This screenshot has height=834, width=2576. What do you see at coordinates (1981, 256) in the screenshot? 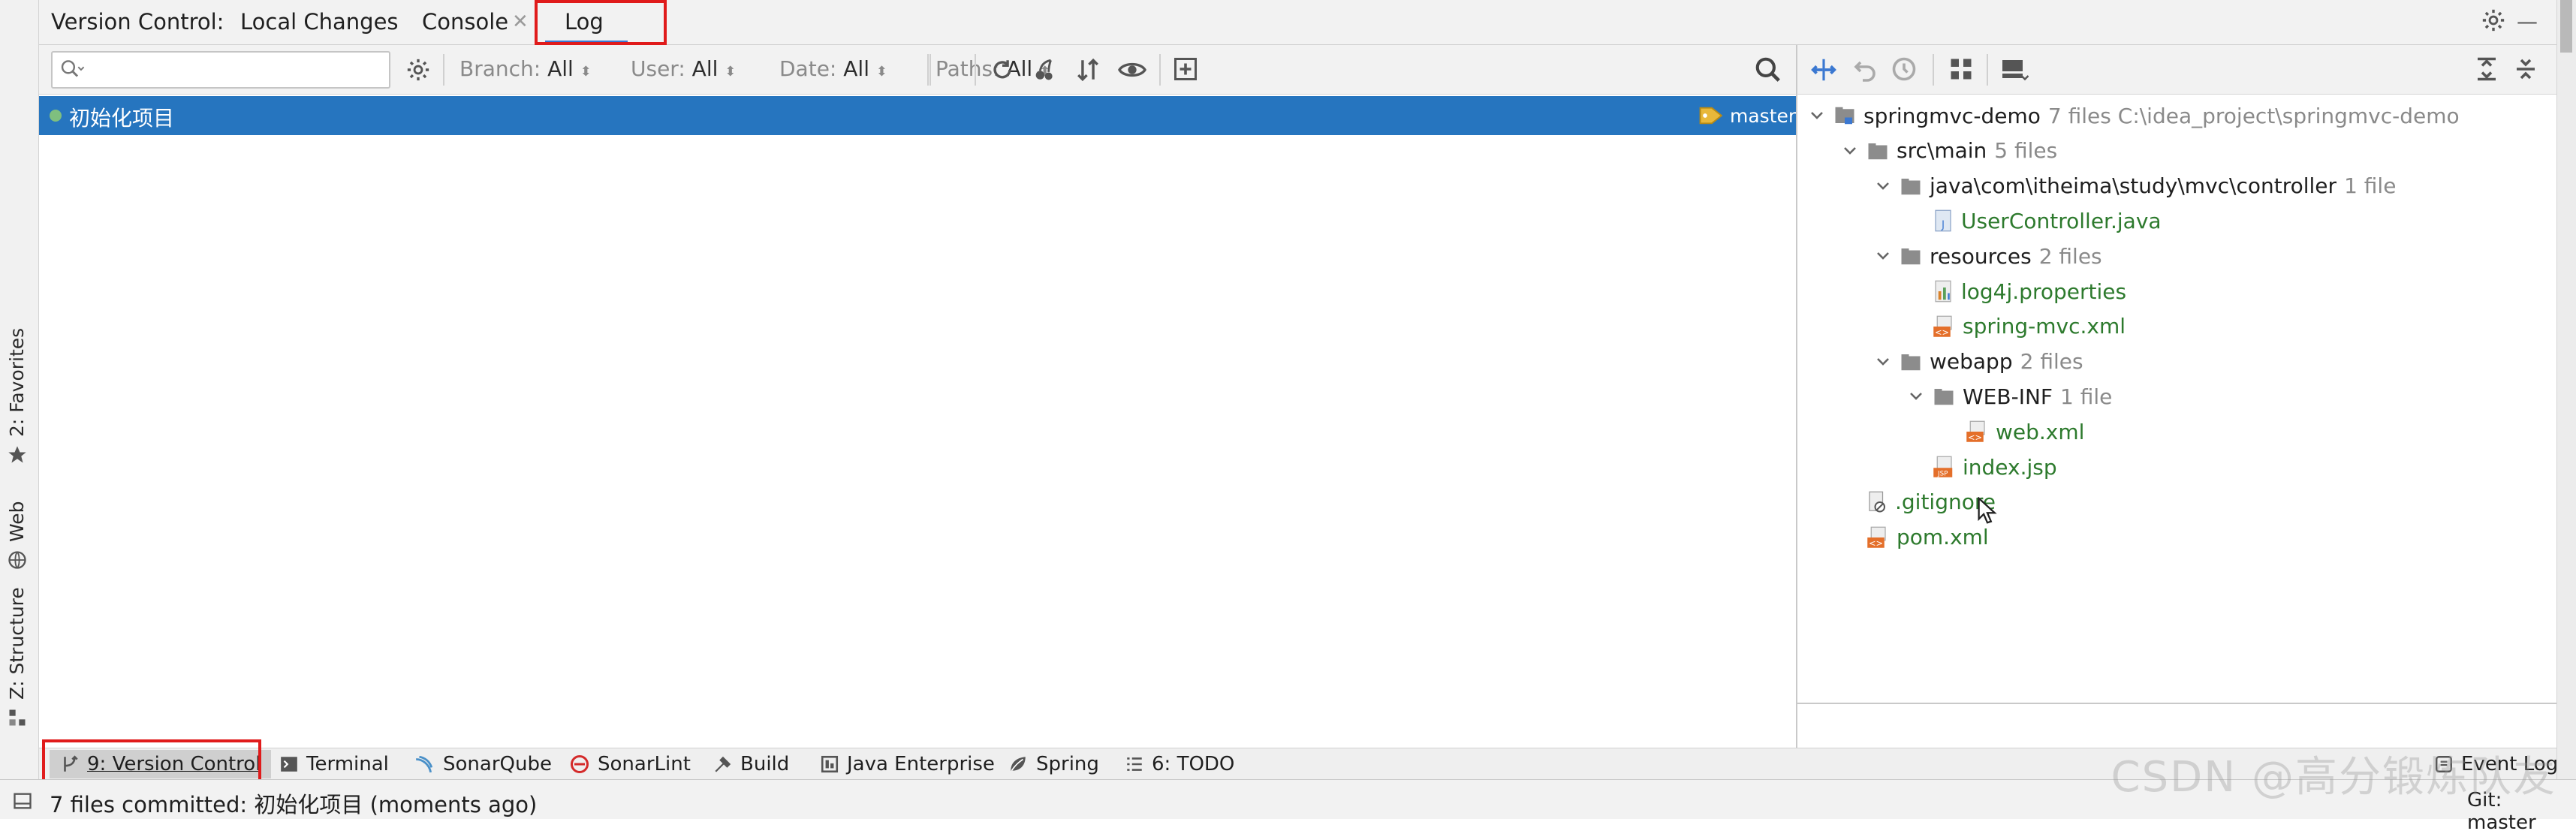
I see `tree-node-name: resources` at bounding box center [1981, 256].